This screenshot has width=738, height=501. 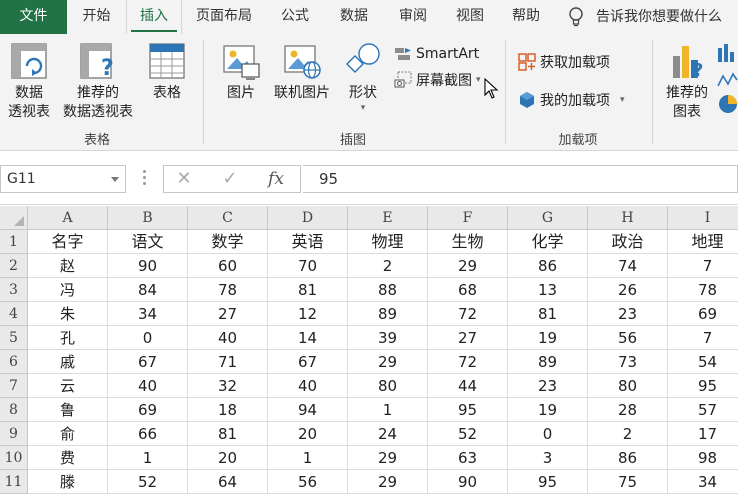 What do you see at coordinates (388, 434) in the screenshot?
I see `table-cell: 24` at bounding box center [388, 434].